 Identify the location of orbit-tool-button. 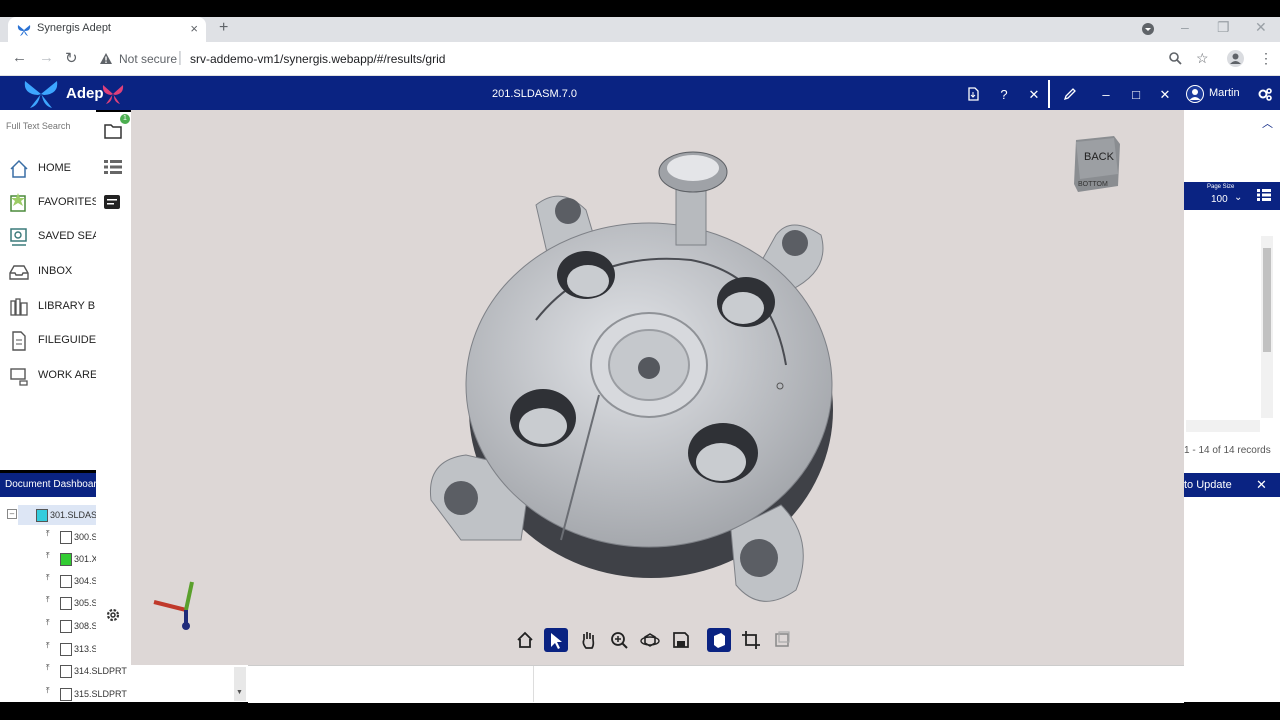
(650, 640).